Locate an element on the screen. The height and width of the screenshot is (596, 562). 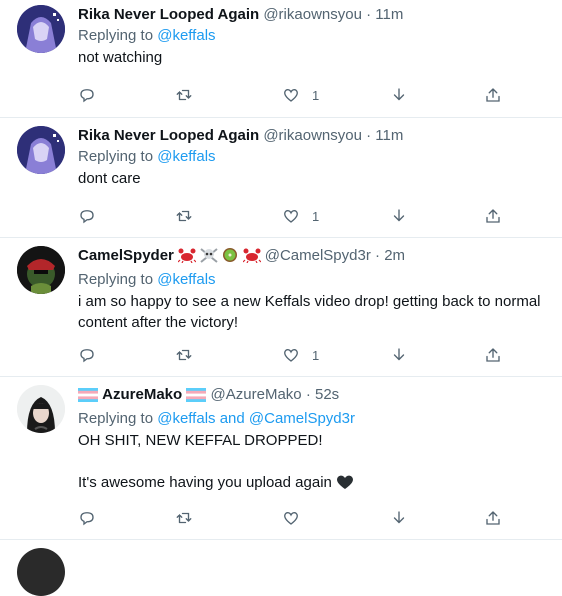
tweet-text-line-2: It's awesome having you upload again is located at coordinates (315, 484).